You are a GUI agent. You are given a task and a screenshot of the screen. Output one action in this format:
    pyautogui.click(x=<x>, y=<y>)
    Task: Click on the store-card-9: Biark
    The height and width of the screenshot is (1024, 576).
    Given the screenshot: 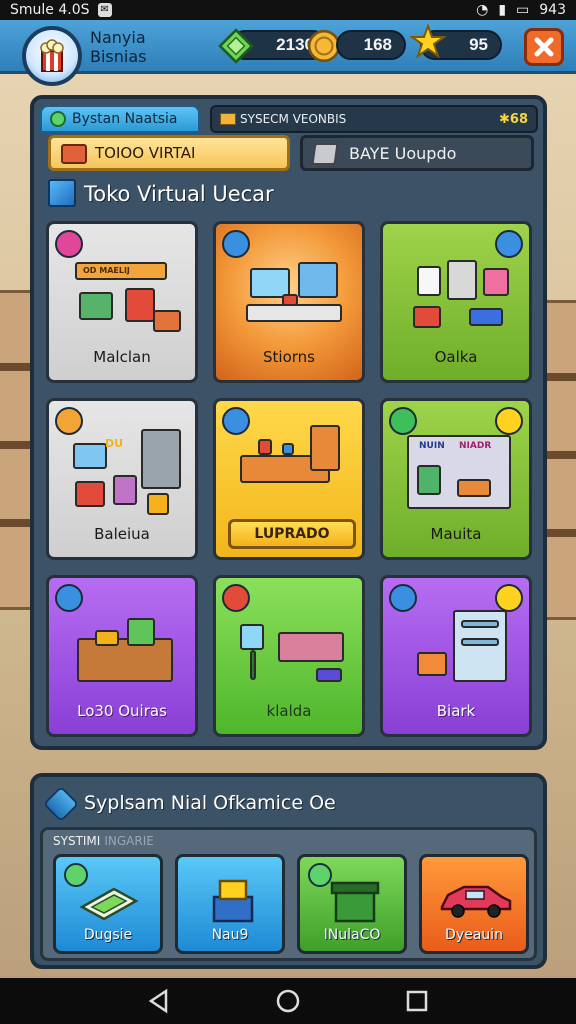 What is the action you would take?
    pyautogui.click(x=456, y=656)
    